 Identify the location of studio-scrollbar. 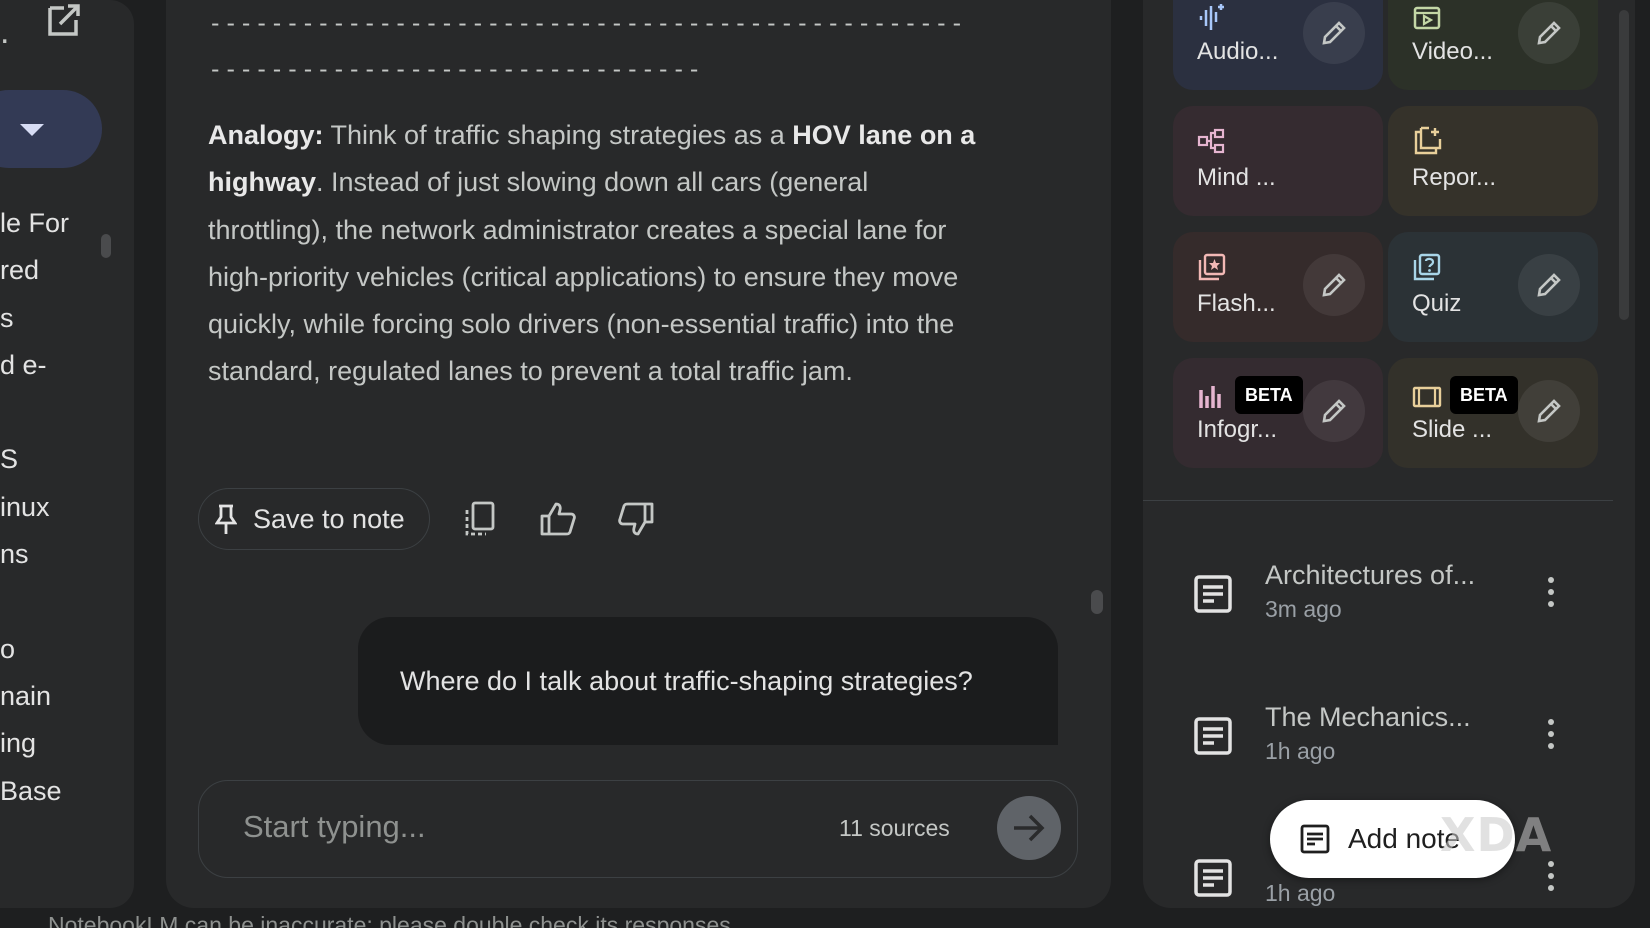
(1624, 165).